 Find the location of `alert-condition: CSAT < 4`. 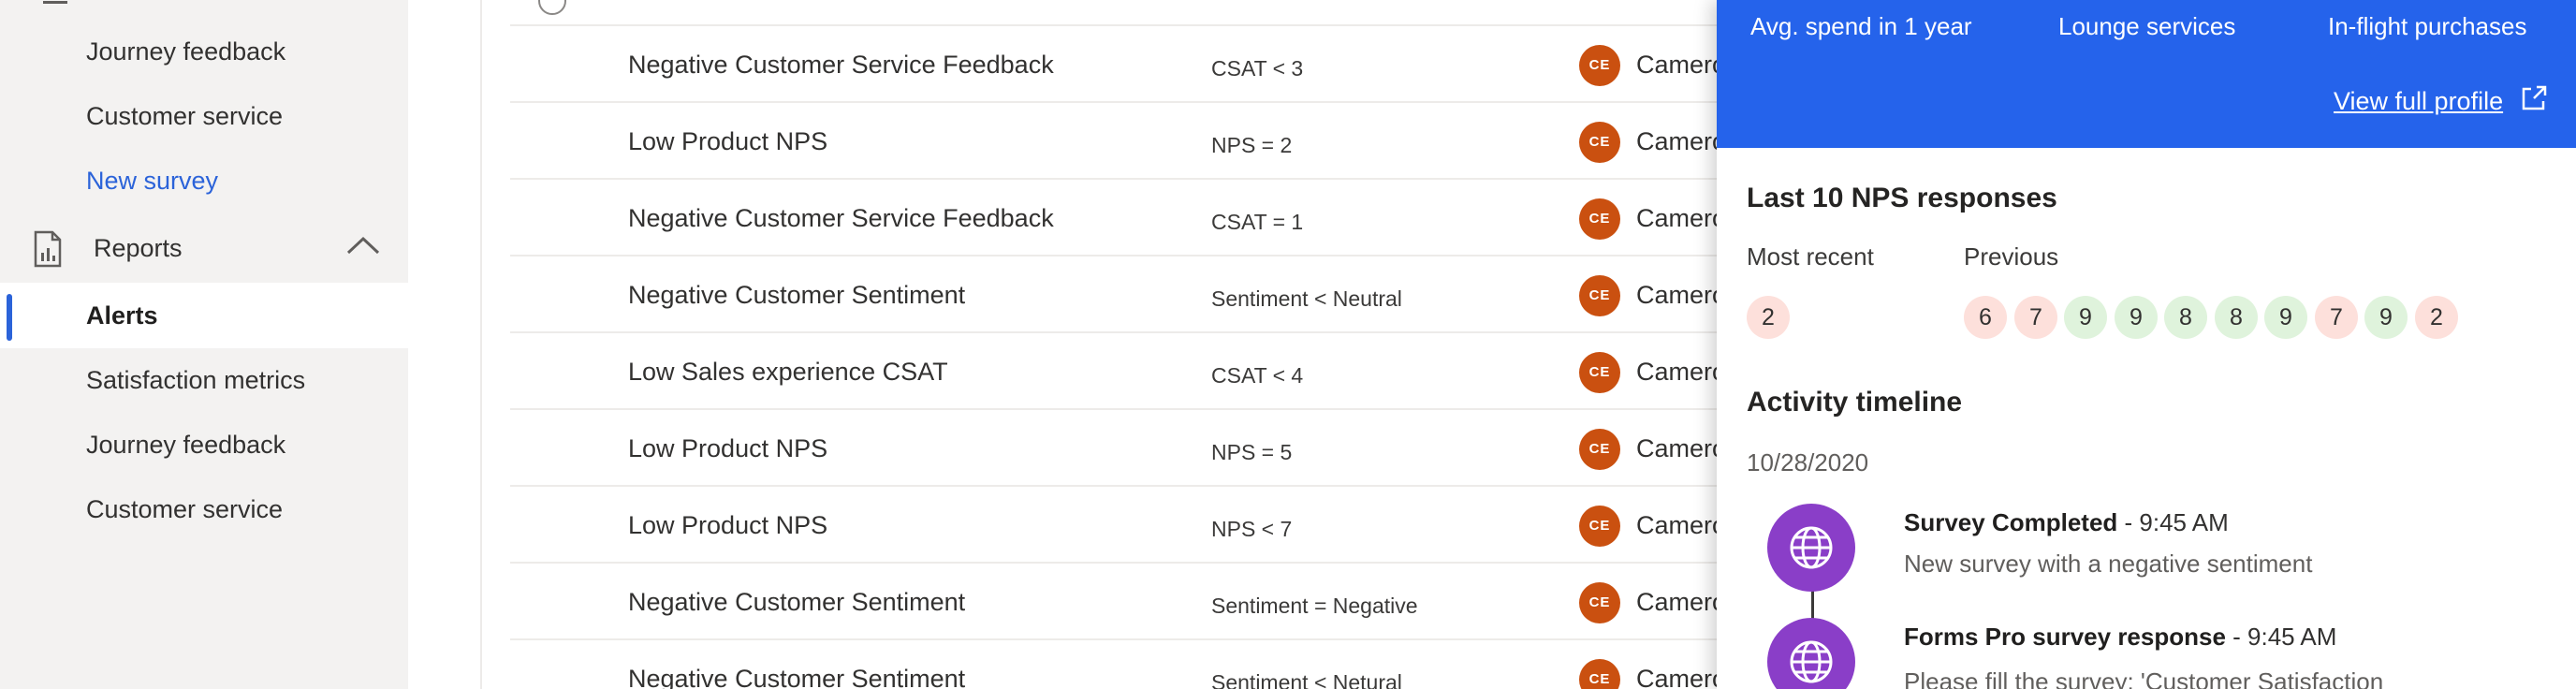

alert-condition: CSAT < 4 is located at coordinates (1257, 375).